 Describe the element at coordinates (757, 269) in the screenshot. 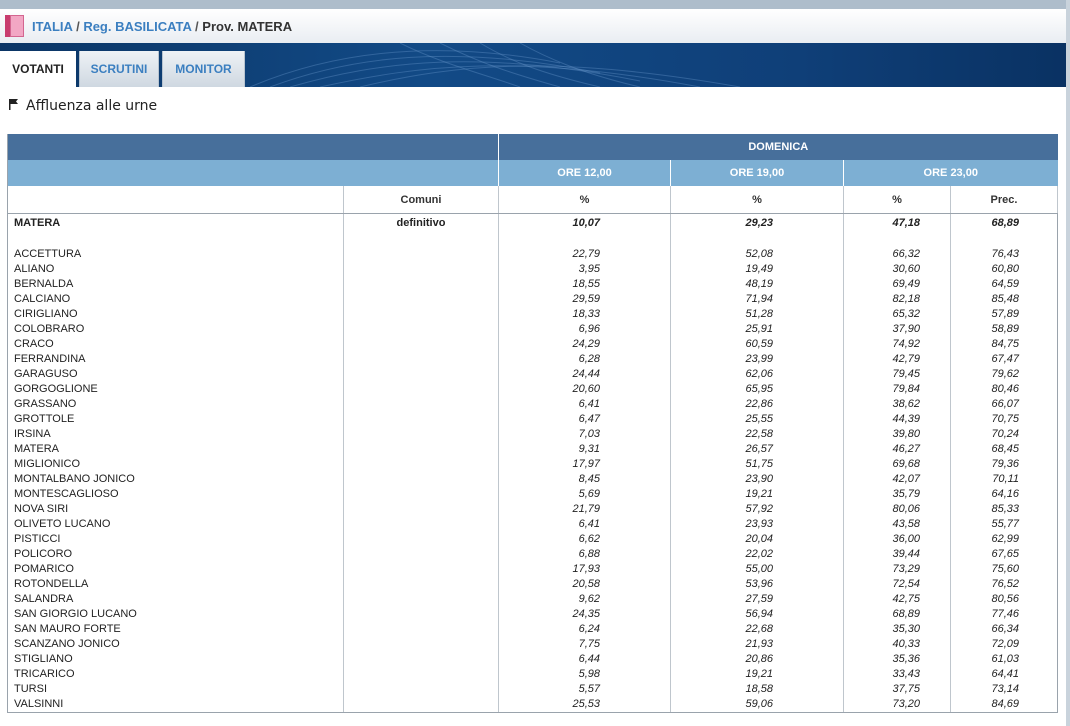

I see `turnout-ore-19: 19,49` at that location.